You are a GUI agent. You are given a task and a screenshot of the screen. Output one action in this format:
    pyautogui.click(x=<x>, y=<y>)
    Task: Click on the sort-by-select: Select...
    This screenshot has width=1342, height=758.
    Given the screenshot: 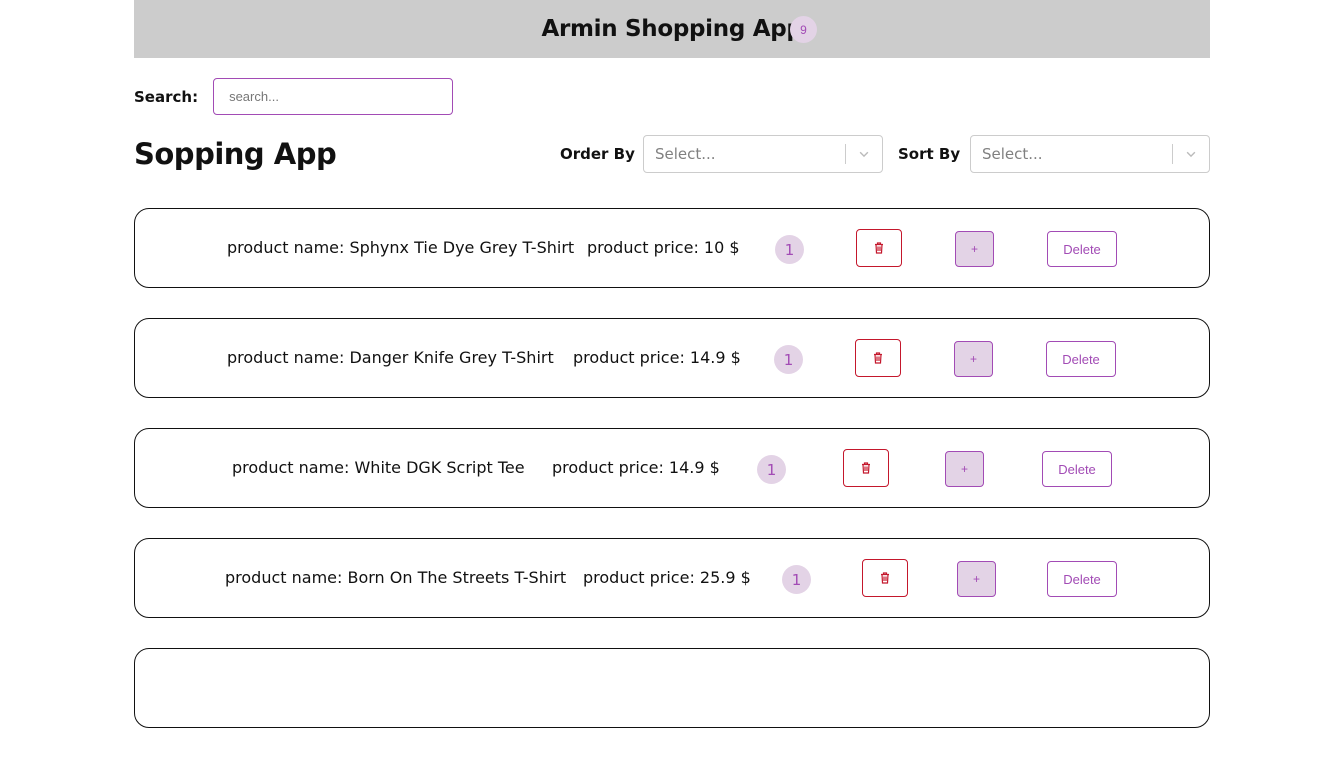 What is the action you would take?
    pyautogui.click(x=1090, y=154)
    